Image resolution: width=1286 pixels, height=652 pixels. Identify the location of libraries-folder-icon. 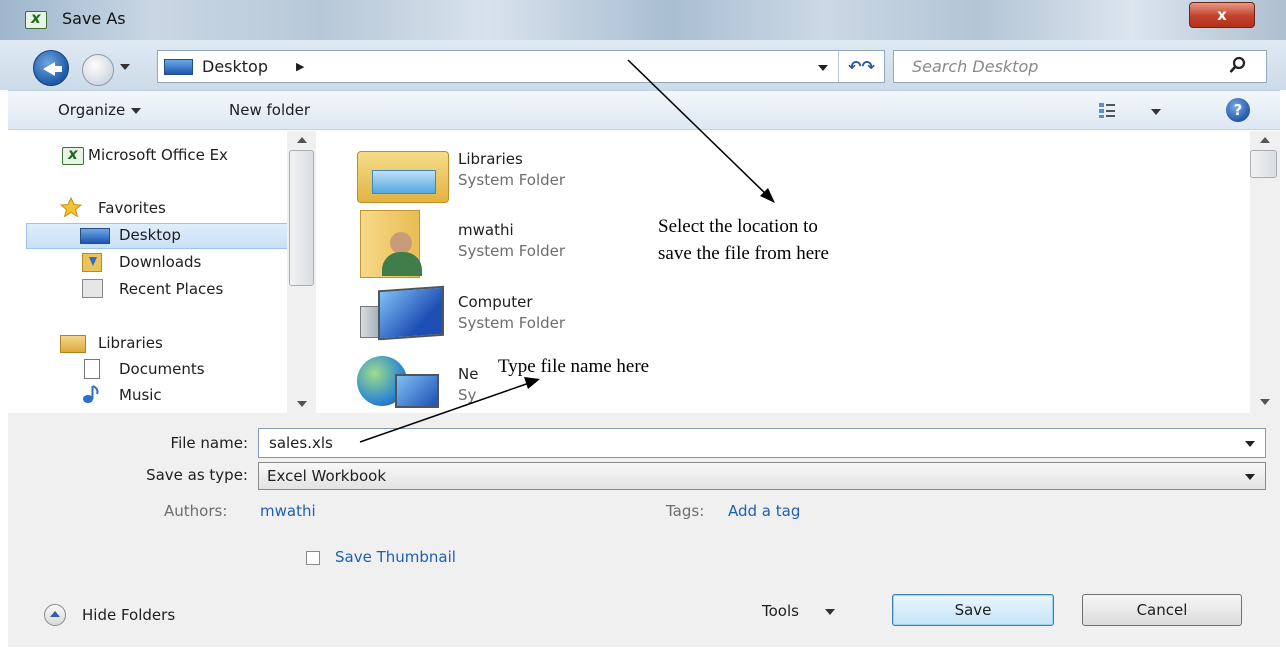
(403, 177).